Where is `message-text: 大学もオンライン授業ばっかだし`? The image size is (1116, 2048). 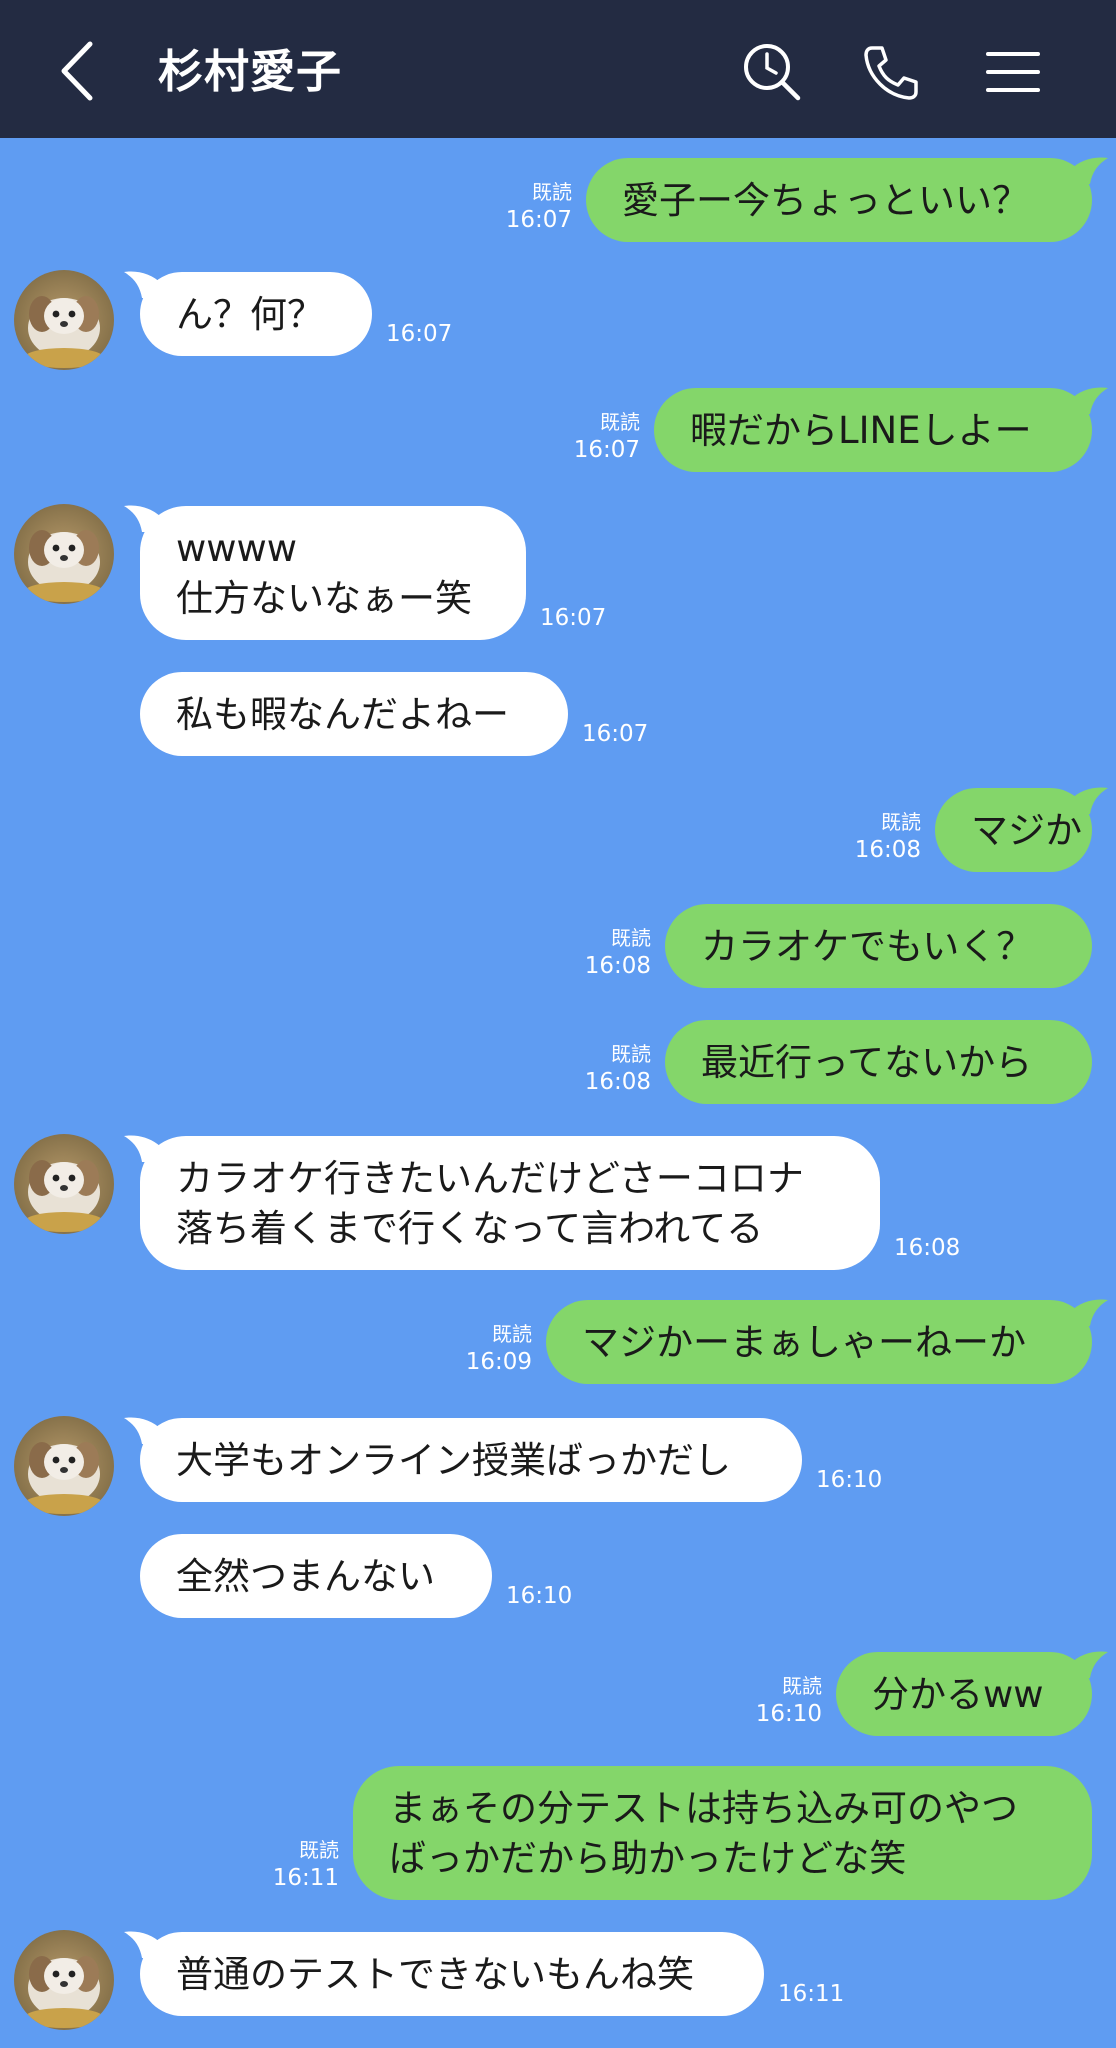
message-text: 大学もオンライン授業ばっかだし is located at coordinates (453, 1460).